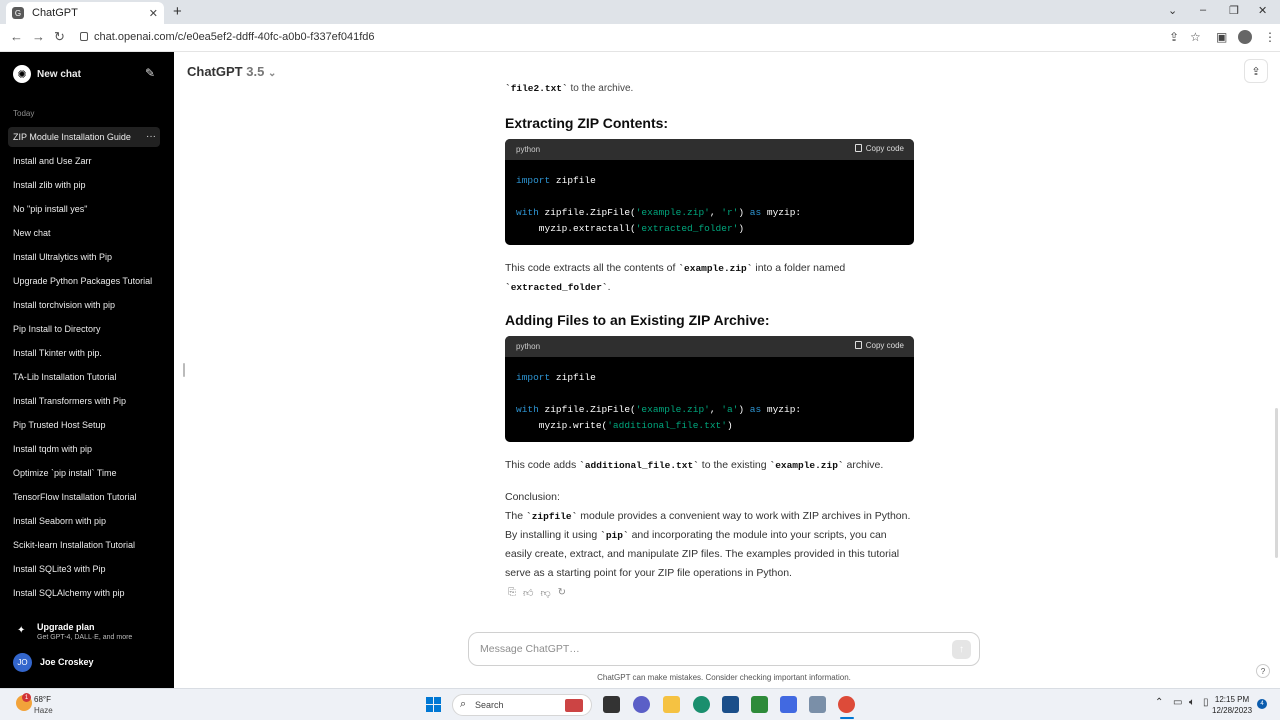 The width and height of the screenshot is (1280, 720). I want to click on browser-tab: G ChatGPT ✕, so click(85, 13).